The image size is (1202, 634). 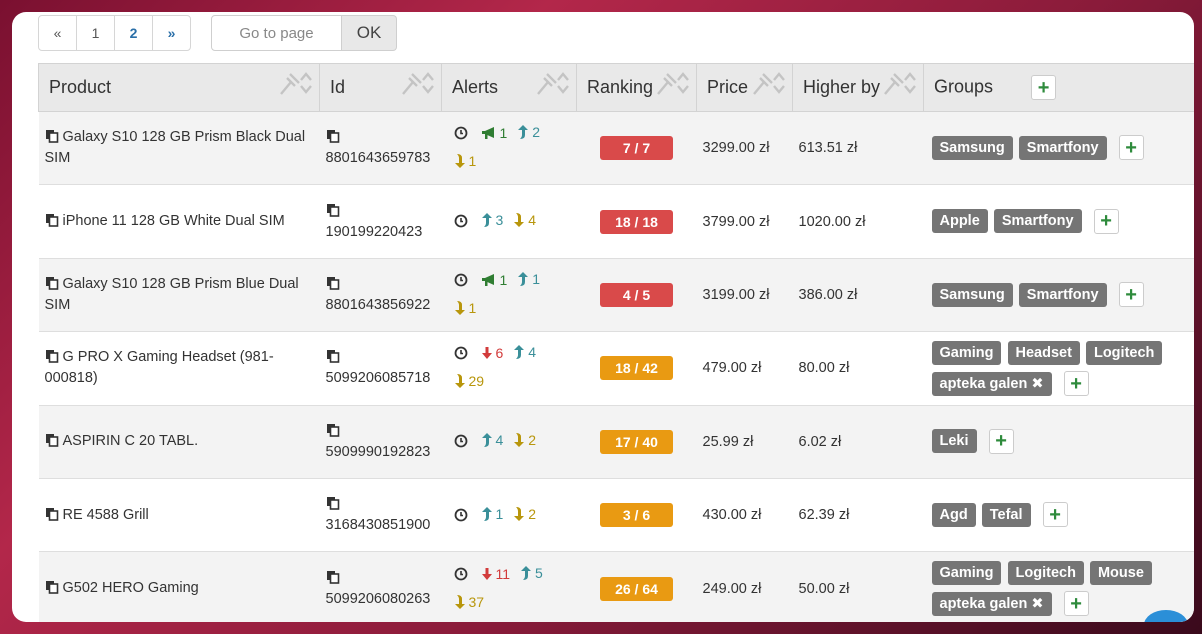 What do you see at coordinates (509, 87) in the screenshot?
I see `column-header-alerts: Alerts` at bounding box center [509, 87].